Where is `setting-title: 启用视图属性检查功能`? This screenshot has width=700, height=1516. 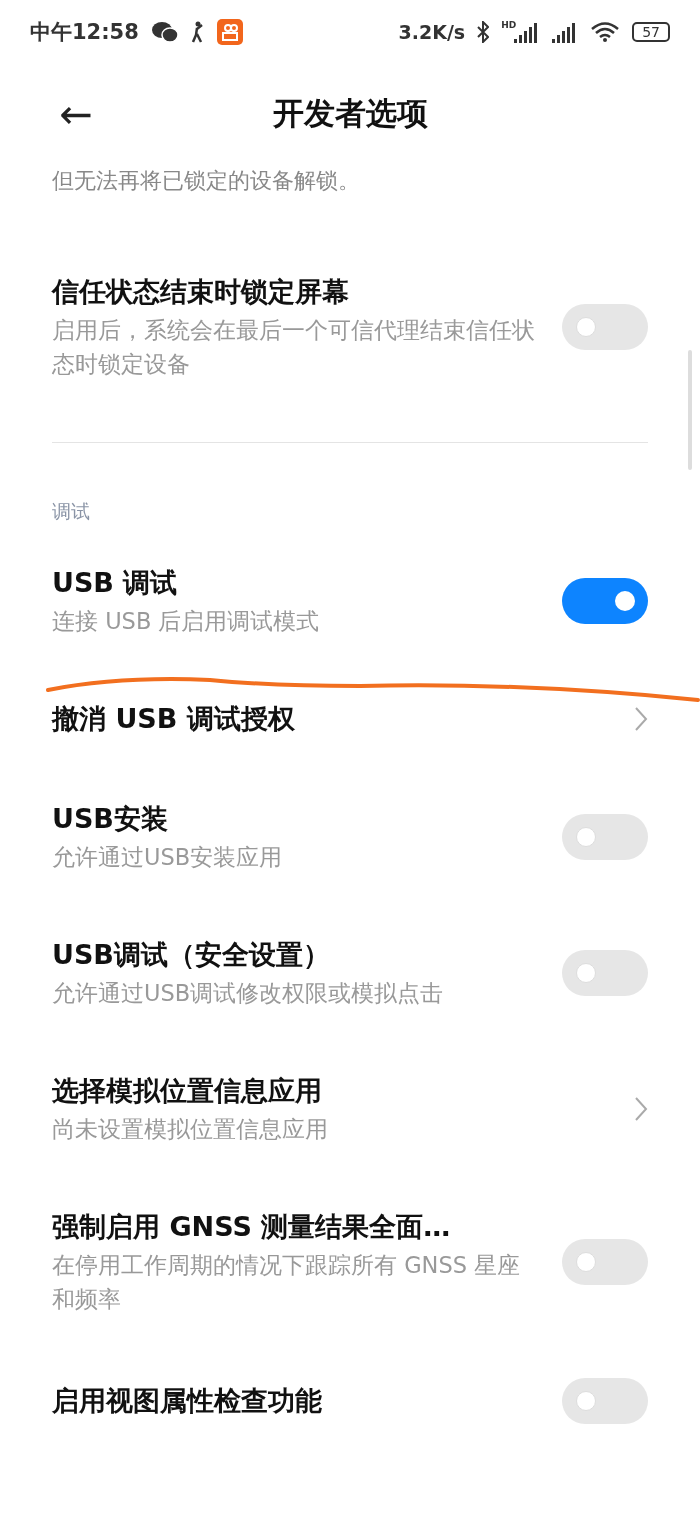
setting-title: 启用视图属性检查功能 is located at coordinates (295, 1401).